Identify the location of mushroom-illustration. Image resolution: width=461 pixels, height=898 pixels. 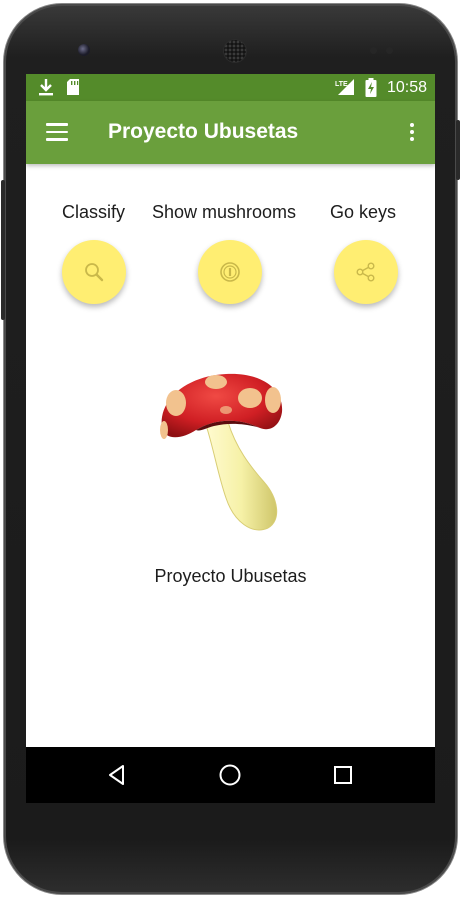
(221, 452).